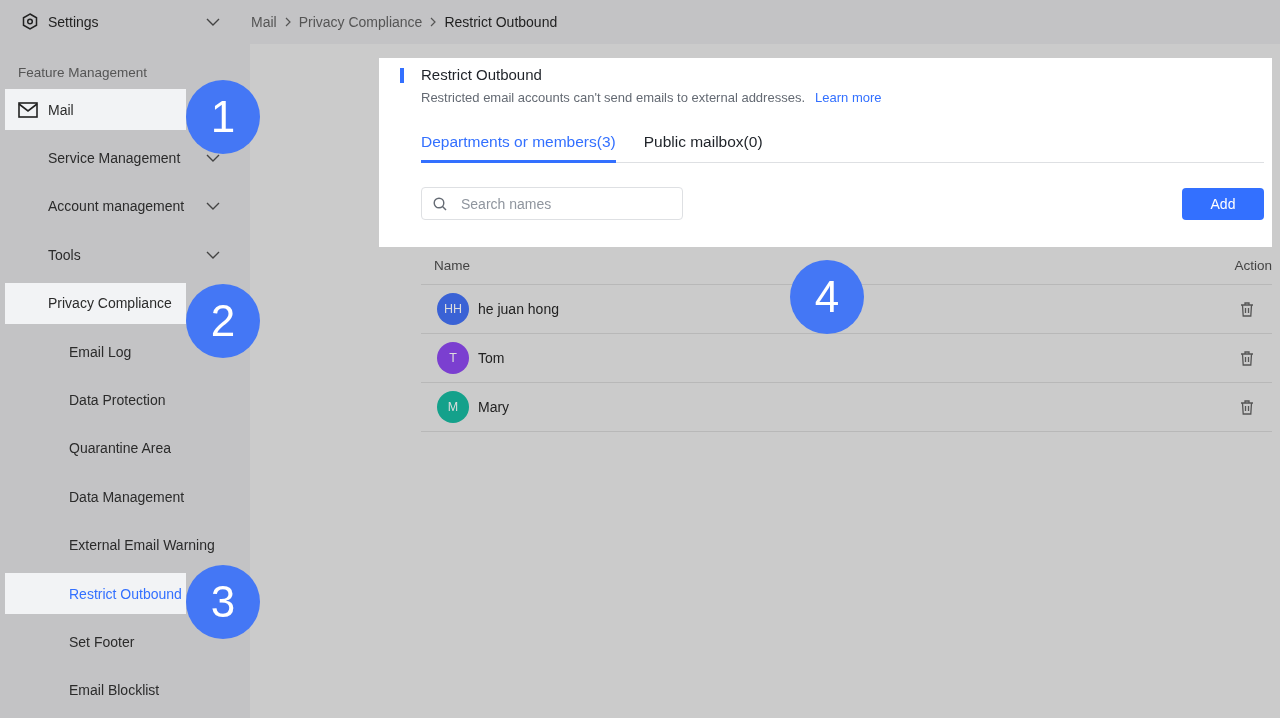  Describe the element at coordinates (112, 206) in the screenshot. I see `sidebar-item: Account management` at that location.